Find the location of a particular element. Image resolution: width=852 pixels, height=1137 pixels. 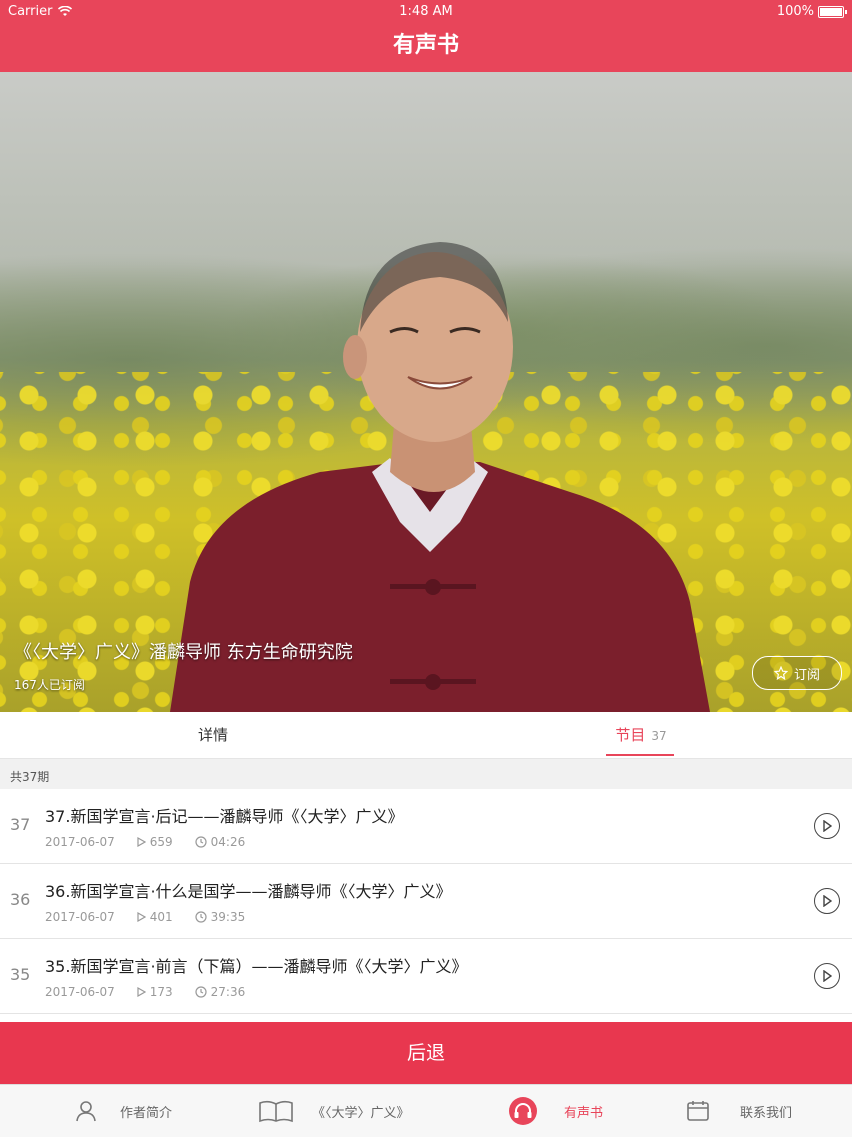

back-button: 后退 is located at coordinates (426, 1053).